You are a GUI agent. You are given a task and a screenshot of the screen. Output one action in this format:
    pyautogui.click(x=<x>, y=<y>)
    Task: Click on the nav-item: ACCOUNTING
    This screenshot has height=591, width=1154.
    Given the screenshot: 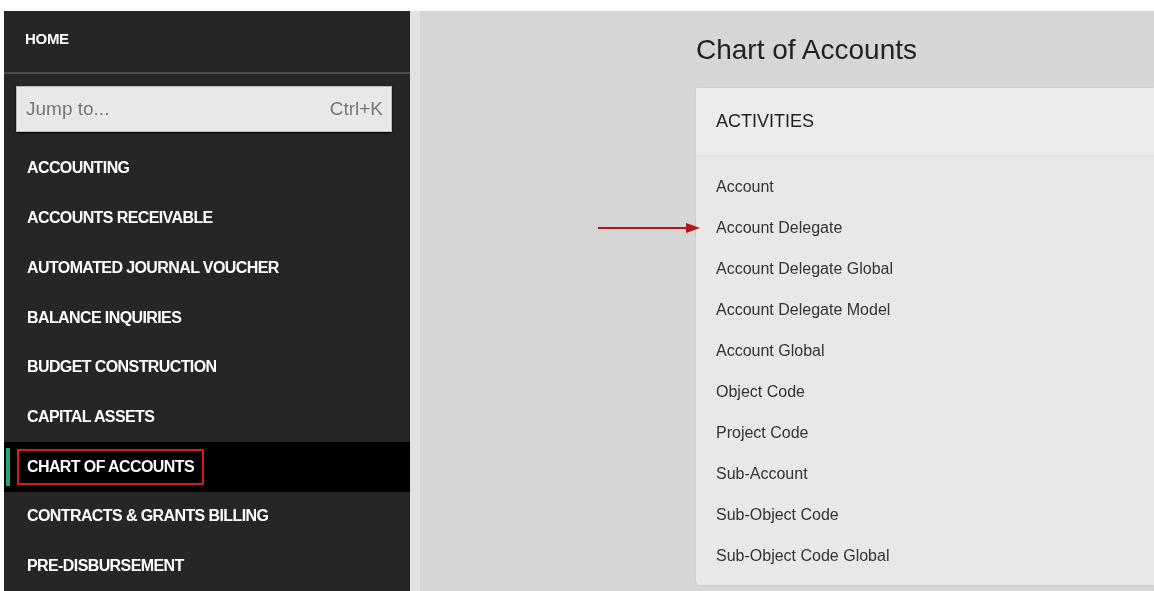 What is the action you would take?
    pyautogui.click(x=78, y=168)
    